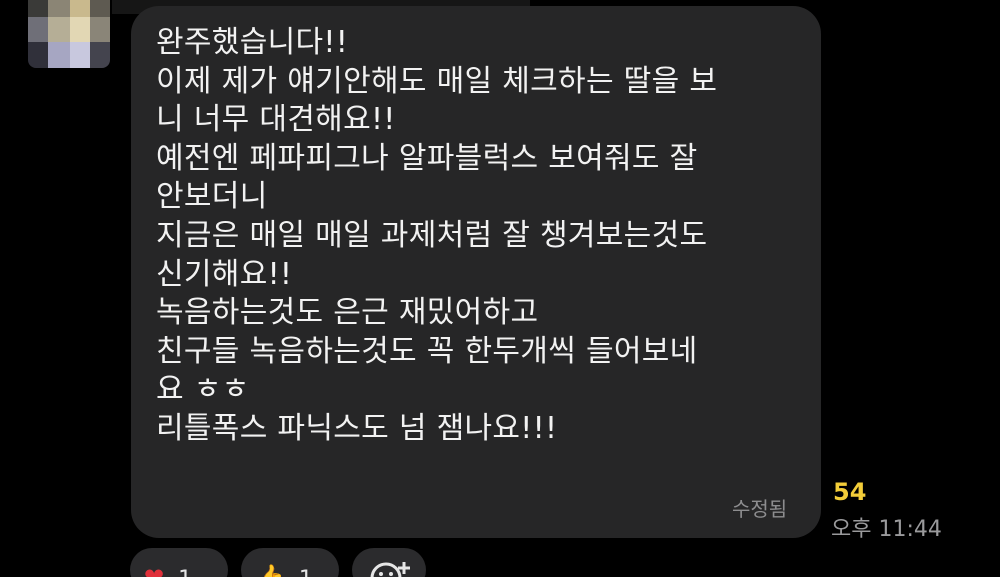 The height and width of the screenshot is (577, 1000). I want to click on message-line: 완주했습니다!!, so click(252, 42).